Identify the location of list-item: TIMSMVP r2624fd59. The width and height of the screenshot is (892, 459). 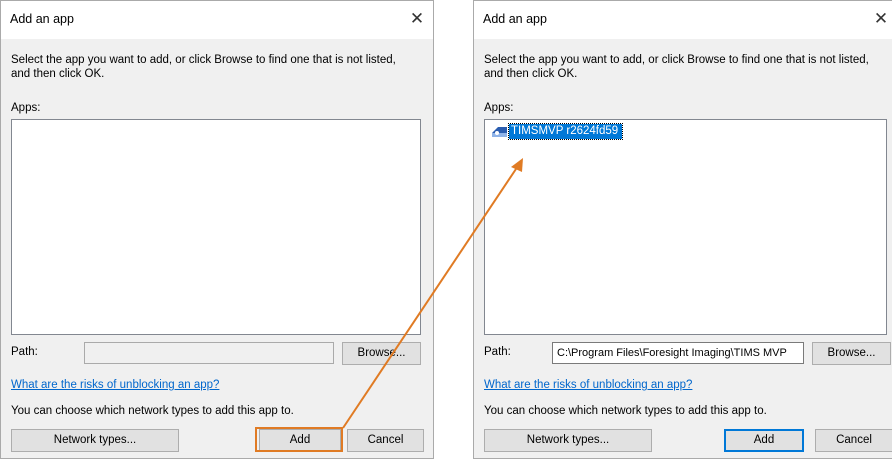
(557, 131).